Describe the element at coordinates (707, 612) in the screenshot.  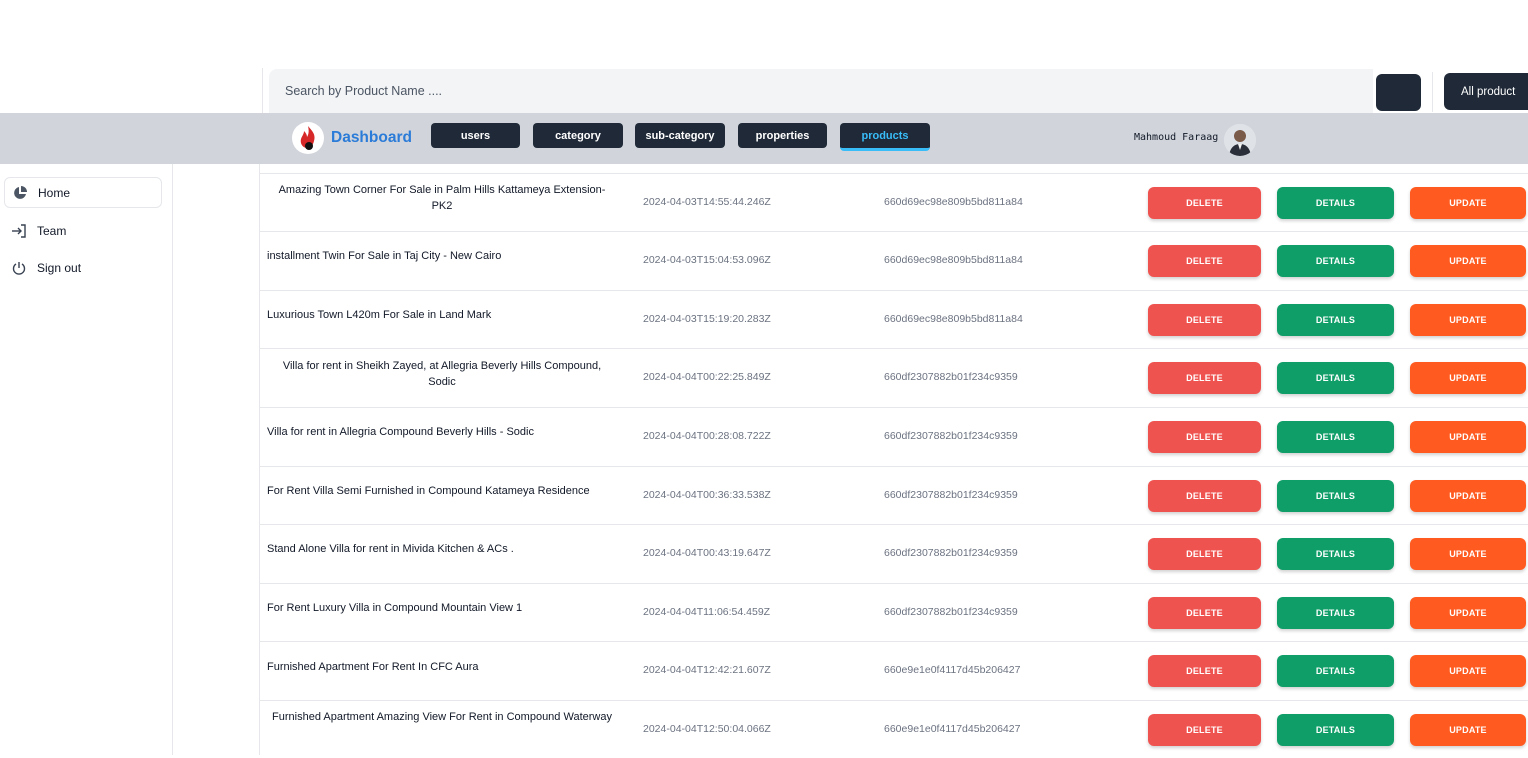
I see `product-created-at: 2024-04-04T11:06:54.459Z` at that location.